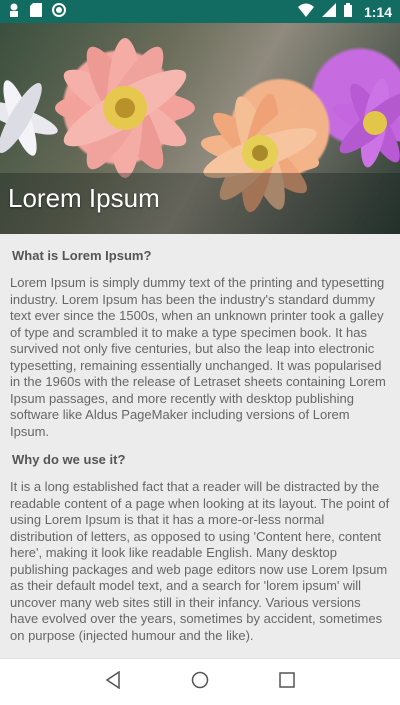 This screenshot has width=400, height=705. Describe the element at coordinates (84, 198) in the screenshot. I see `hero-title: Lorem Ipsum` at that location.